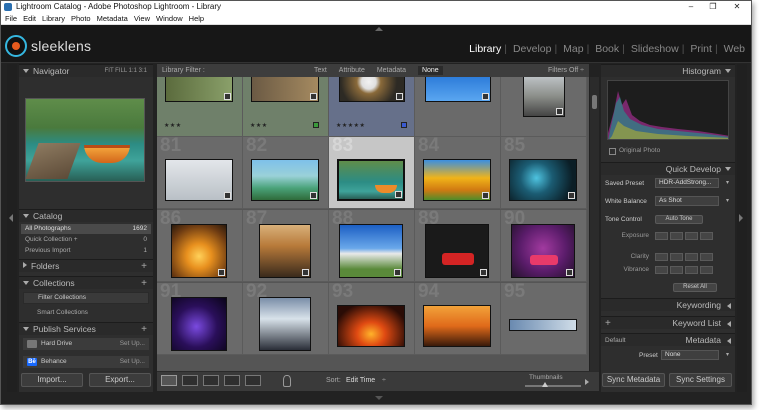 The width and height of the screenshot is (760, 410). Describe the element at coordinates (713, 7) in the screenshot. I see `maximize-button: ❐` at that location.